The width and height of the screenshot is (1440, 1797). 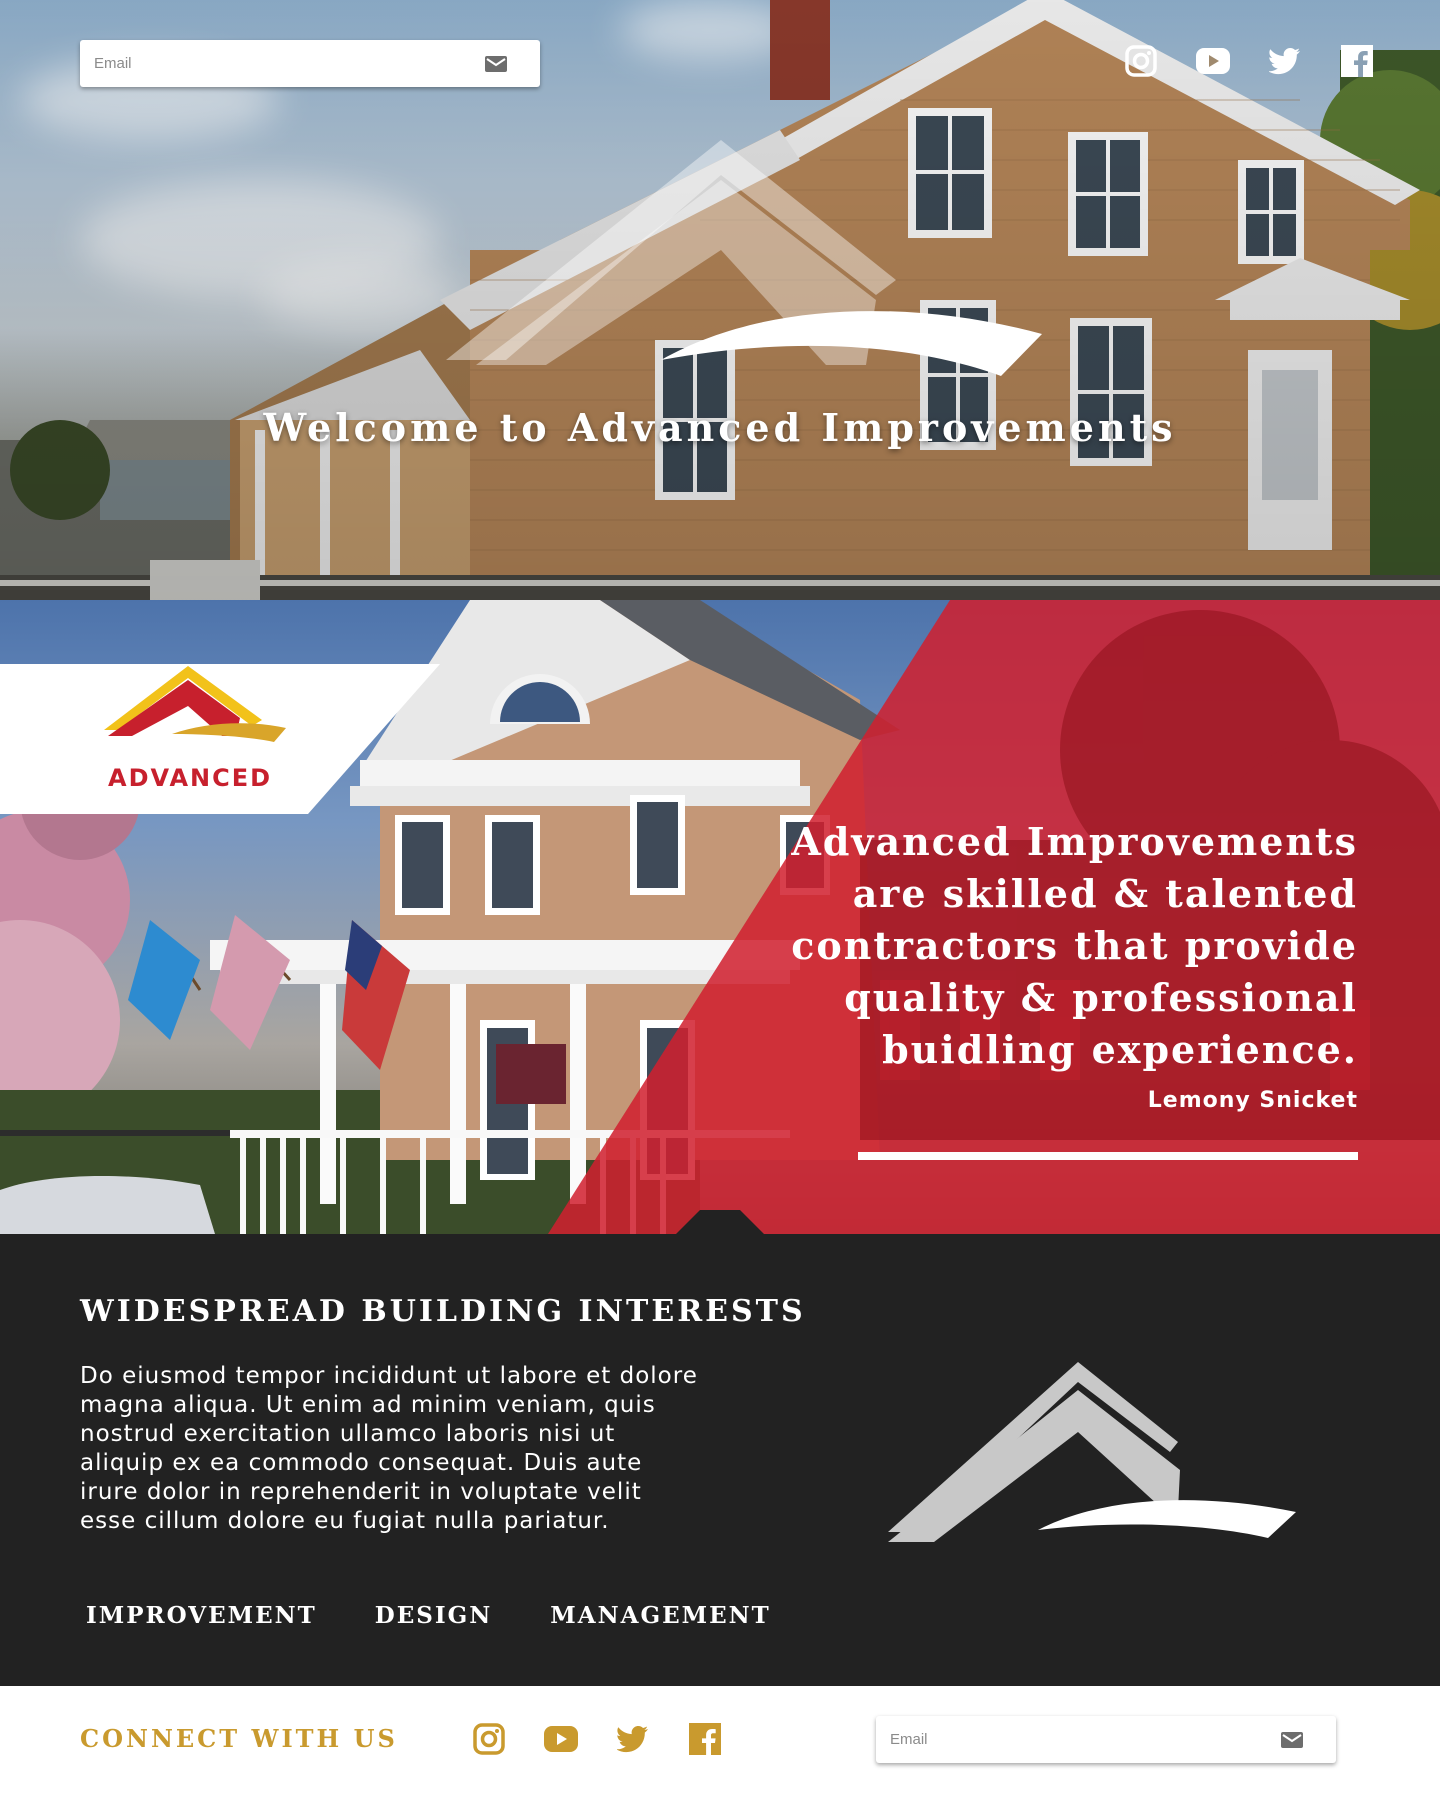 I want to click on services-nav: IMPROVEMENT DESIGN MANAGEMENT, so click(x=428, y=1615).